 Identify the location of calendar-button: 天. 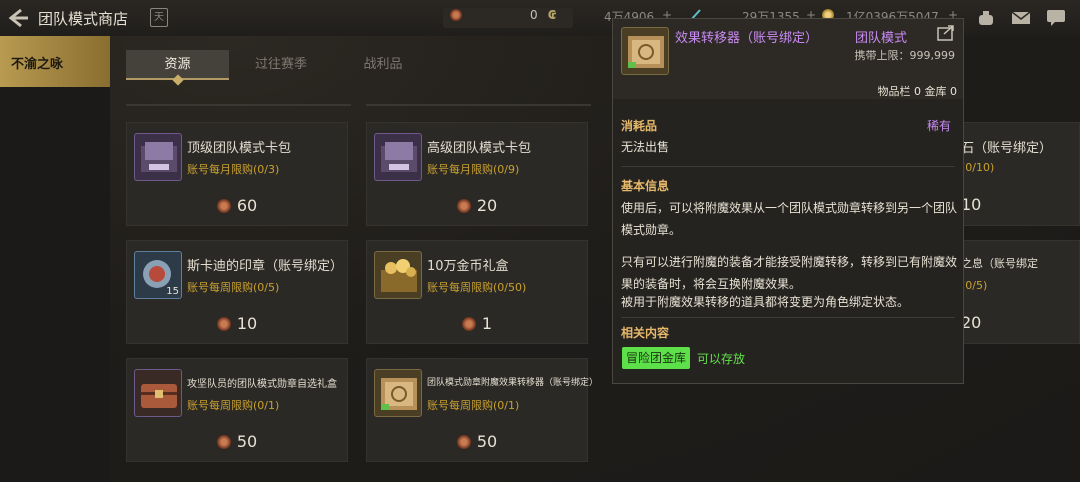
(159, 17).